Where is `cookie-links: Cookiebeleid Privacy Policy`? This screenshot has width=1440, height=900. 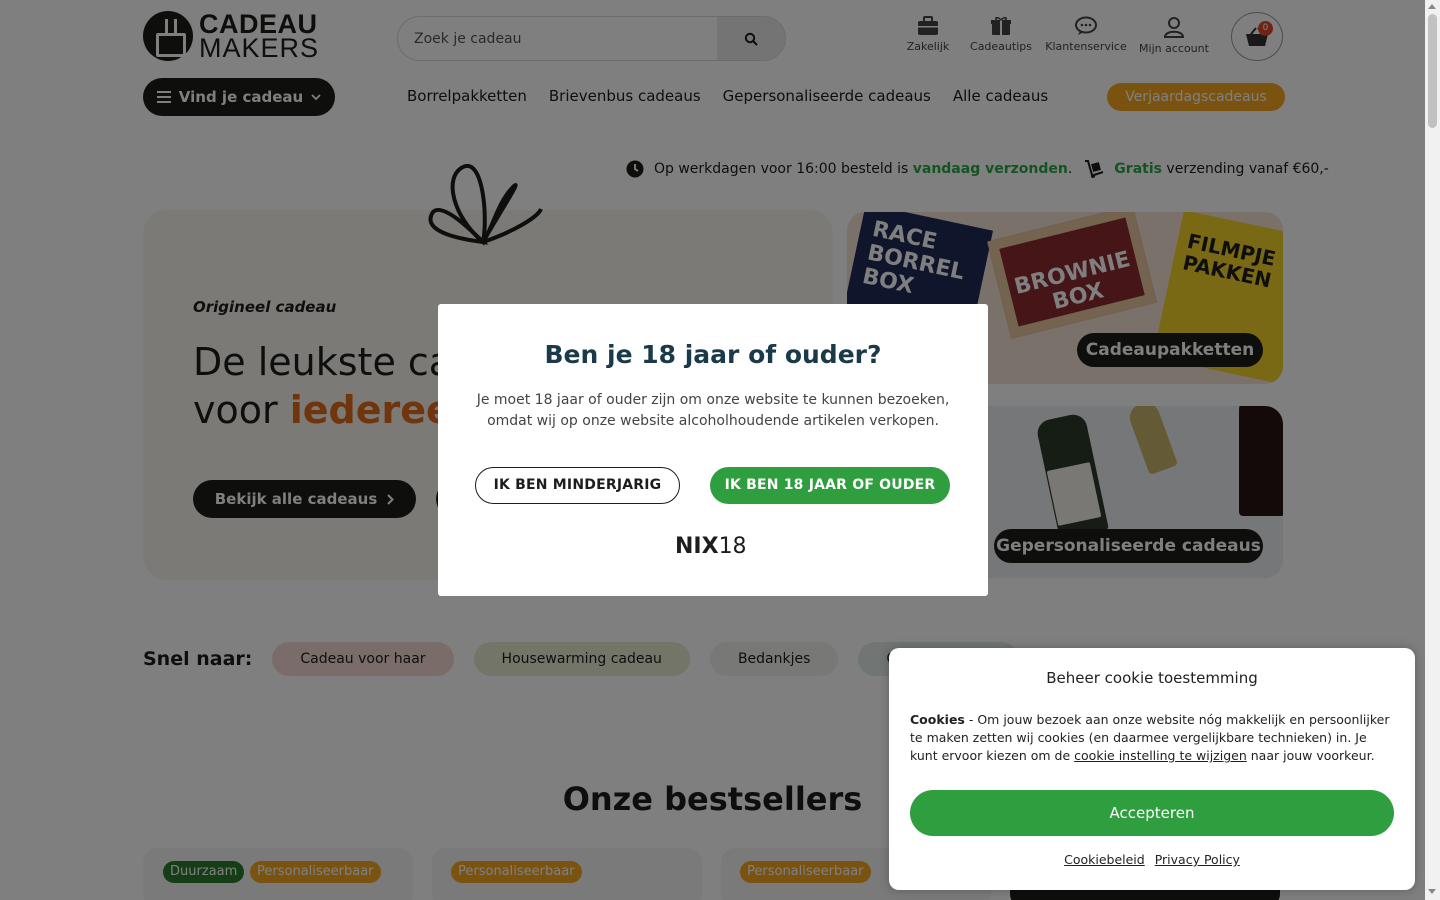 cookie-links: Cookiebeleid Privacy Policy is located at coordinates (1152, 859).